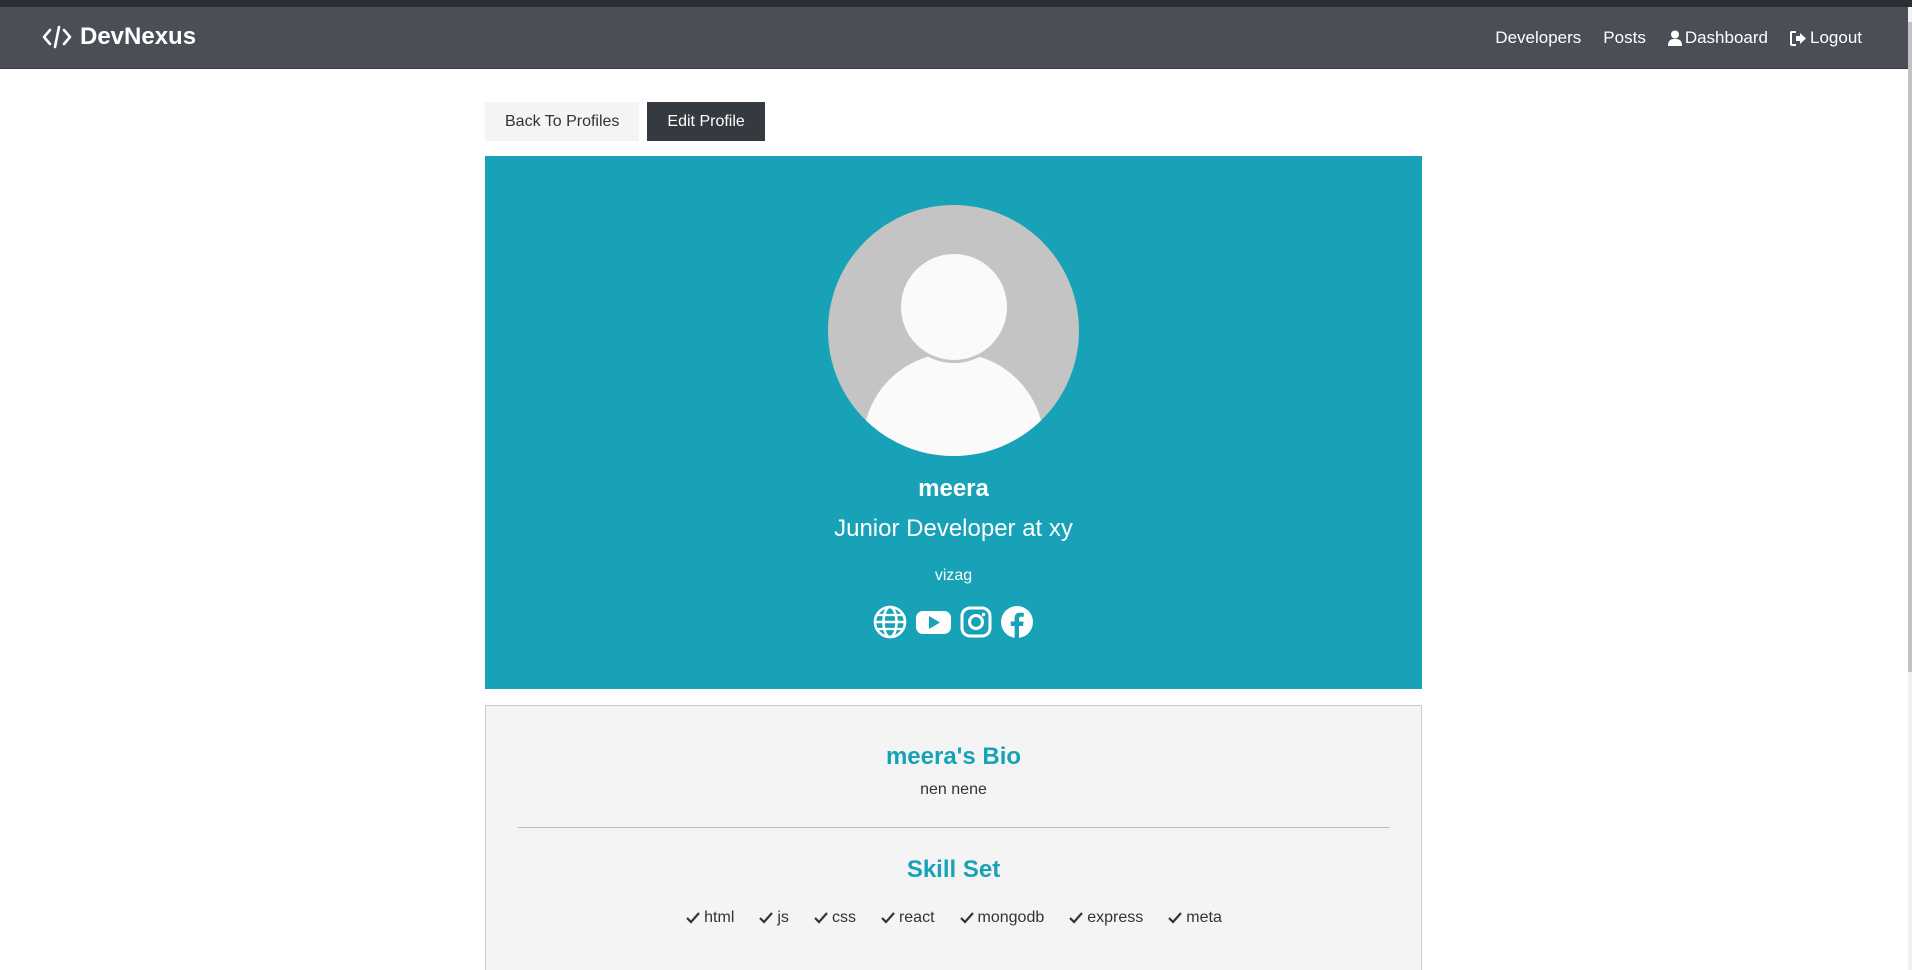  I want to click on nav-dashboard: Dashboard, so click(1717, 38).